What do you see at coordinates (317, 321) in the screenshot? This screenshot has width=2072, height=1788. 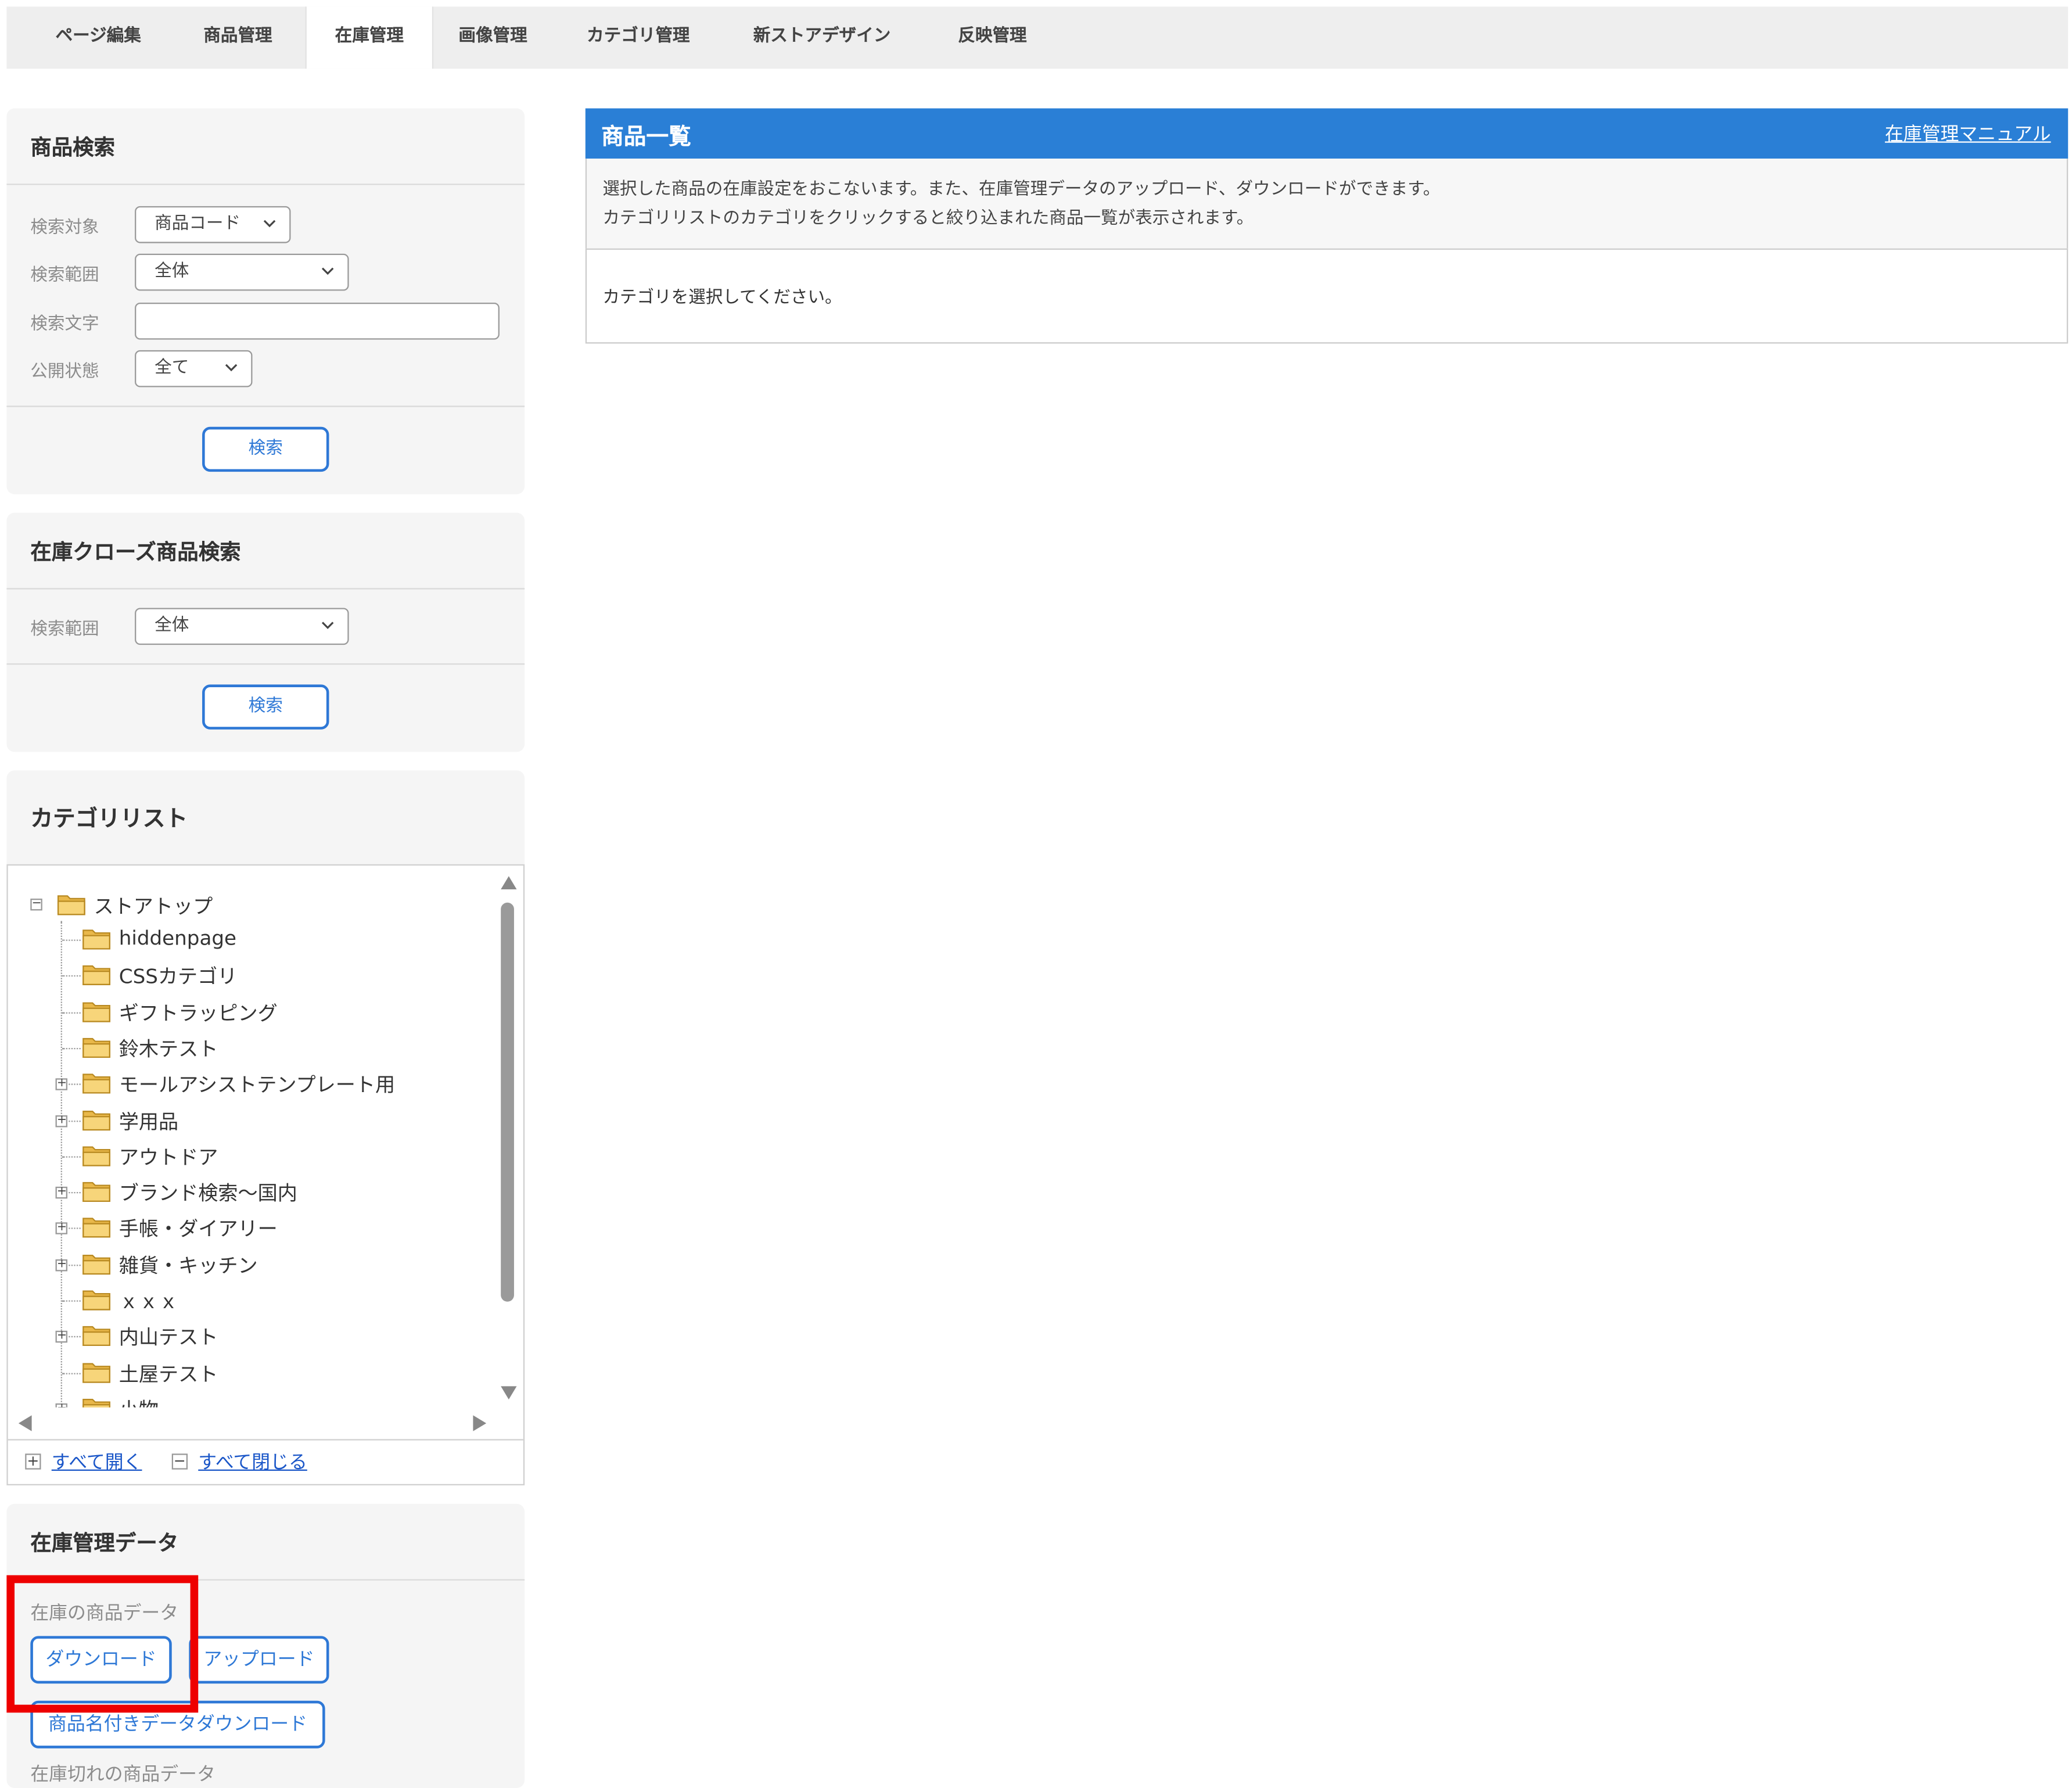 I see `search-text-input` at bounding box center [317, 321].